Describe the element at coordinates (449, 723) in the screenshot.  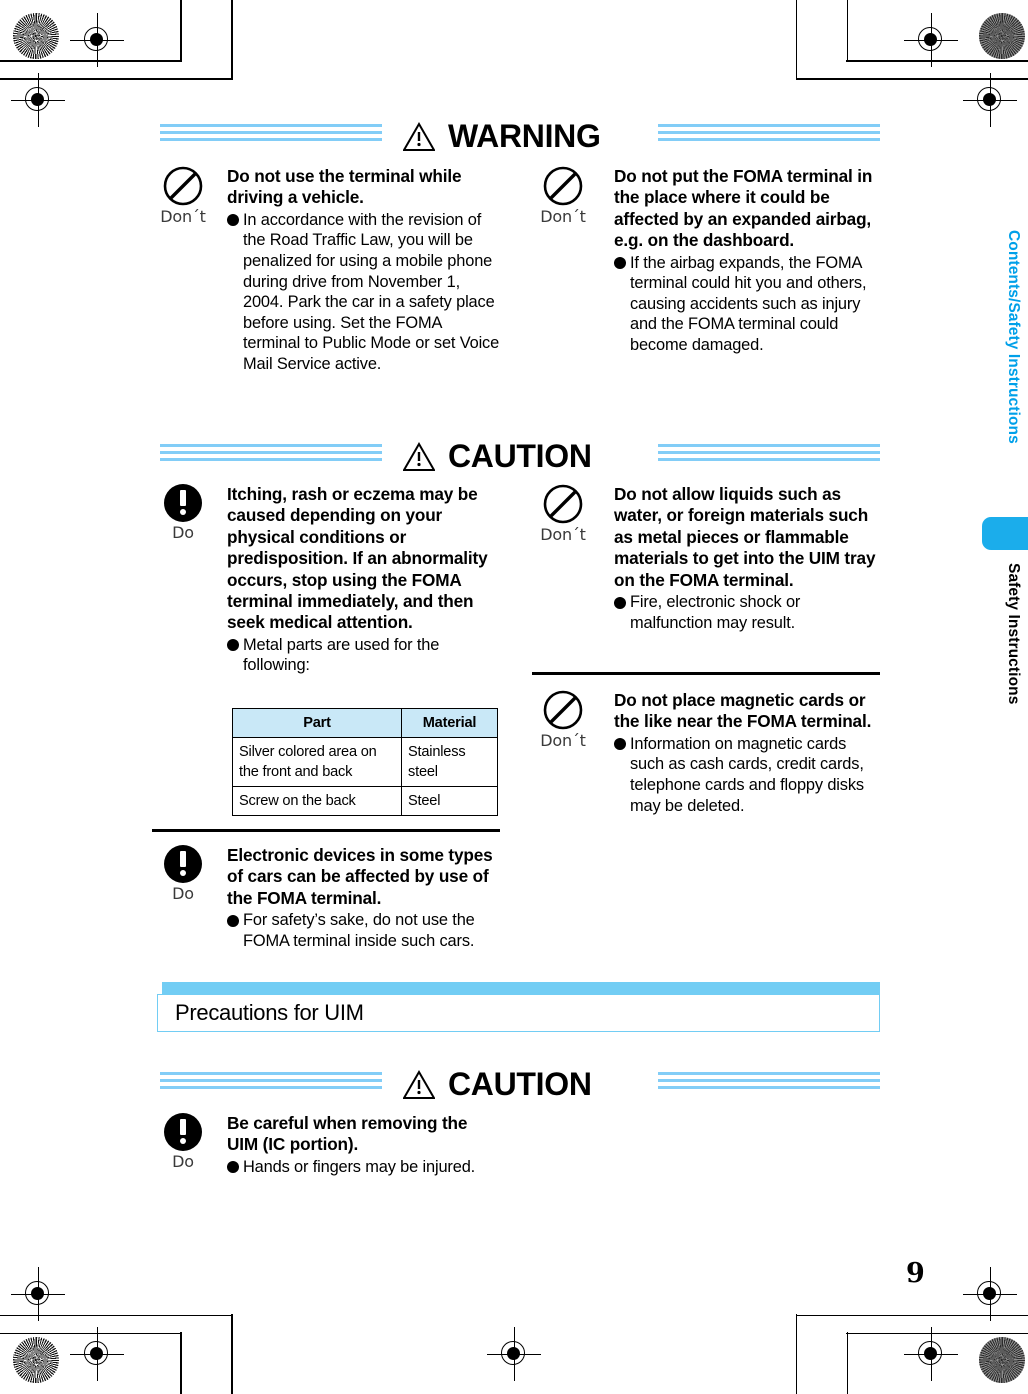
I see `table-header-material: Material` at that location.